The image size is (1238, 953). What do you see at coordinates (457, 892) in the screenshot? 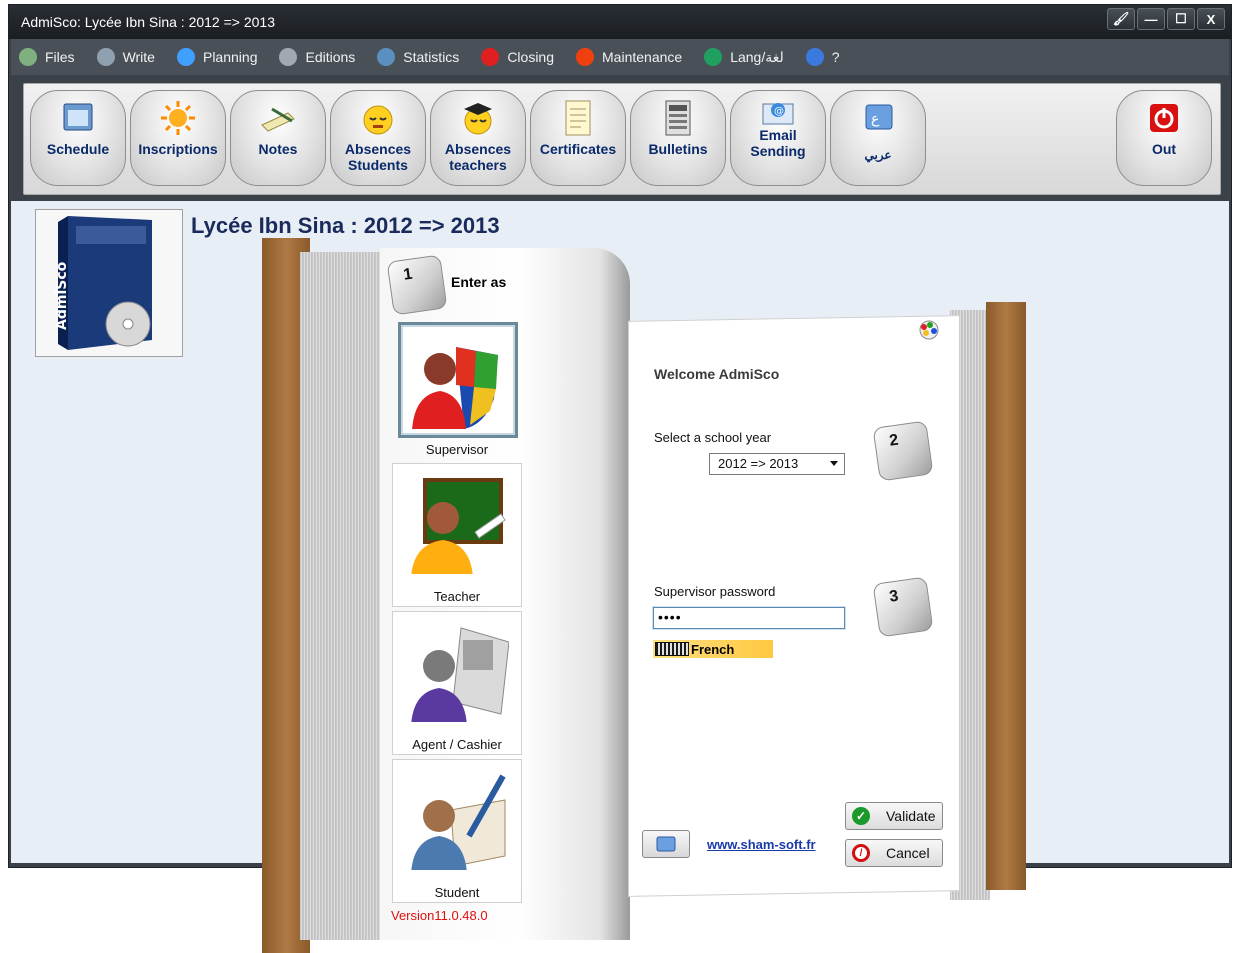
I see `role-student-label: Student` at bounding box center [457, 892].